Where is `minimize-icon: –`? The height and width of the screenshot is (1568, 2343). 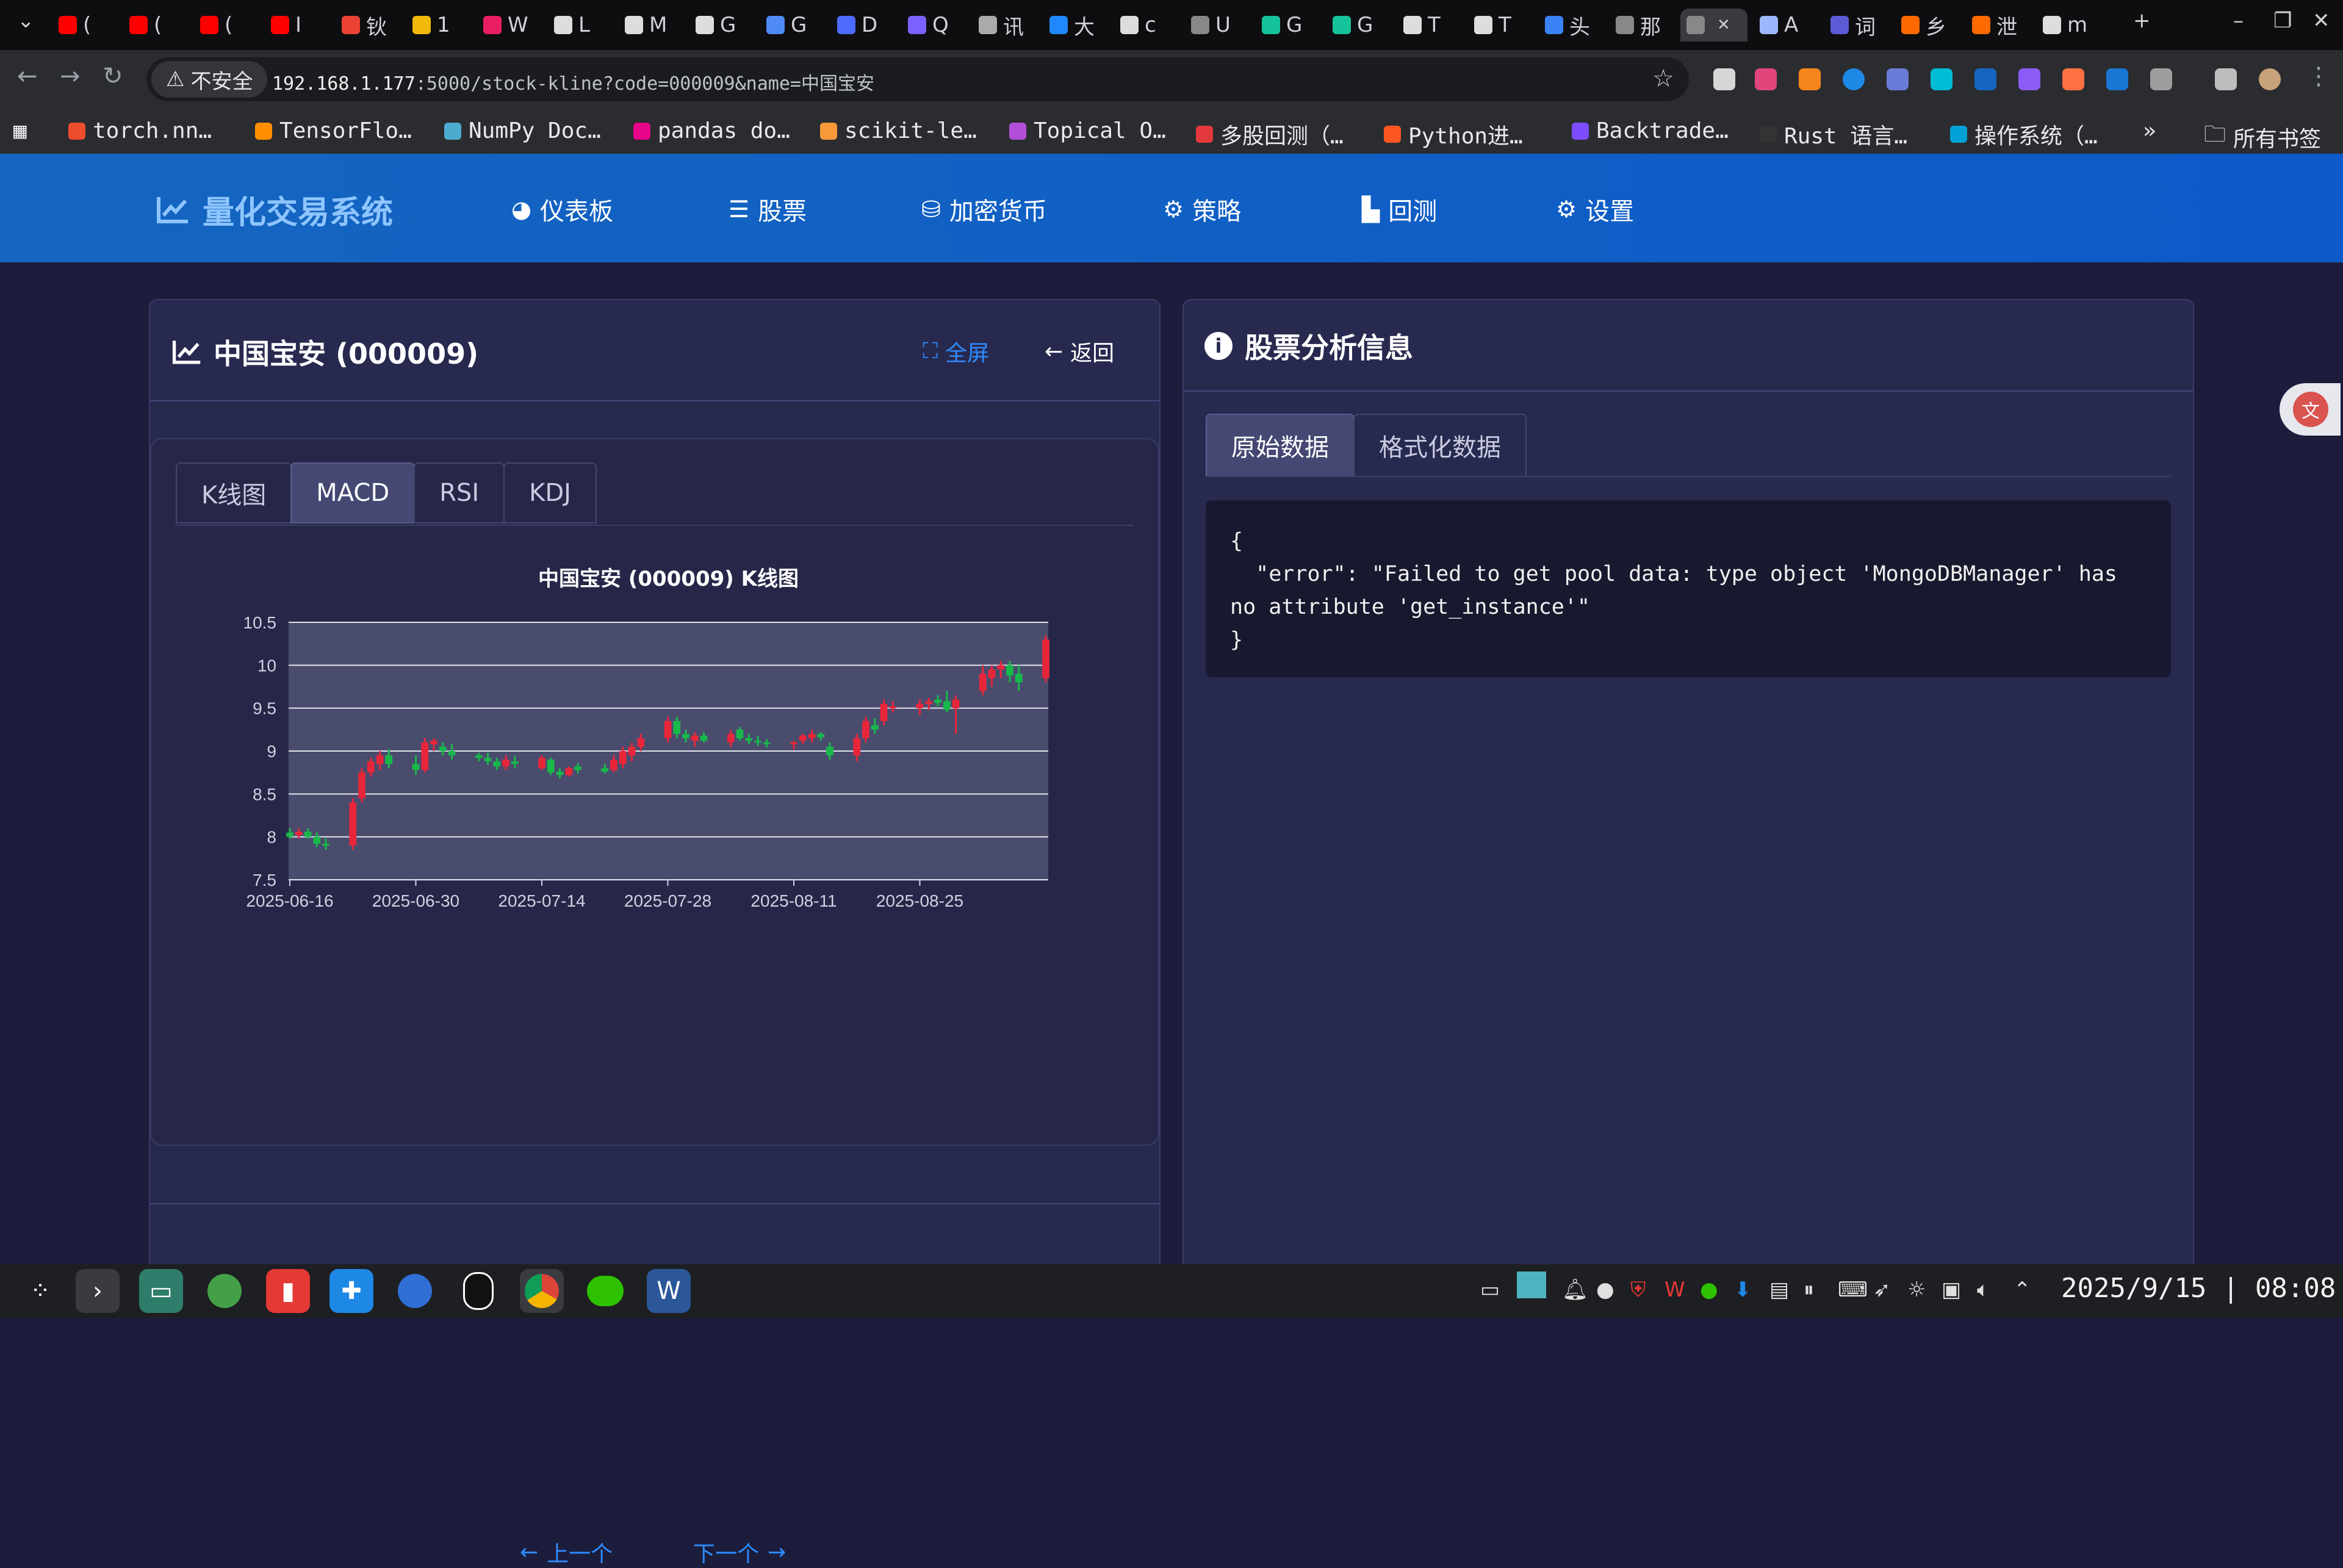
minimize-icon: – is located at coordinates (2238, 21).